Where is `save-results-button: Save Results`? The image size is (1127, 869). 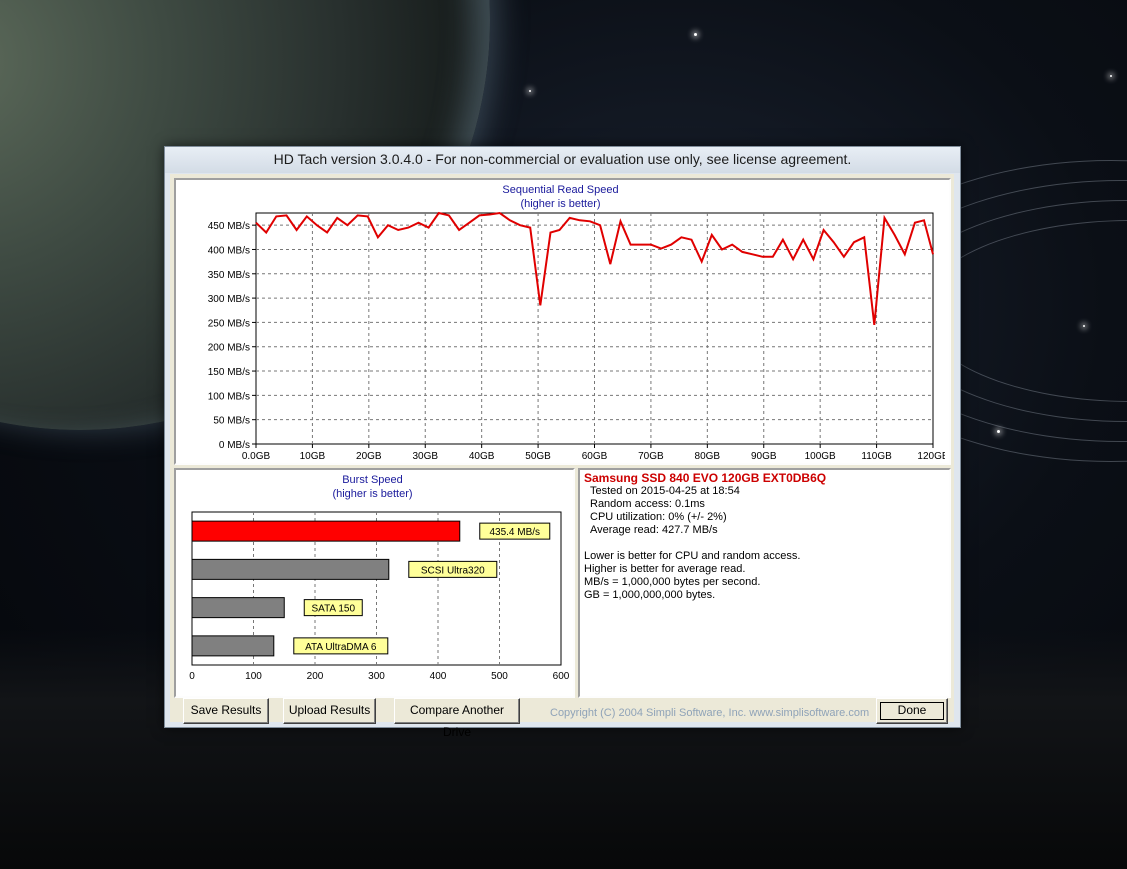 save-results-button: Save Results is located at coordinates (226, 711).